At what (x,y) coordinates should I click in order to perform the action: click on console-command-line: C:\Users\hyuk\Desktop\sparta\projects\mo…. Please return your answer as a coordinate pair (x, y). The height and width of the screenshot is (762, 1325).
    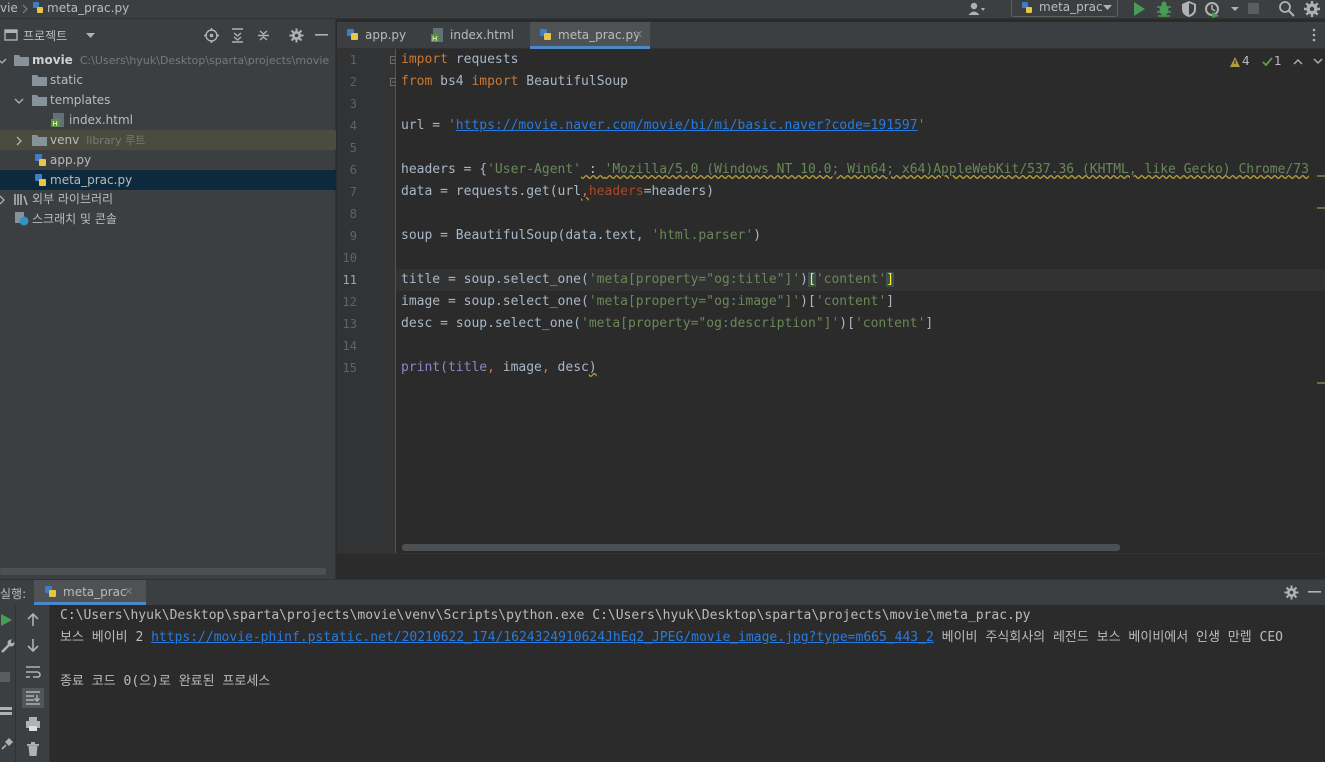
    Looking at the image, I should click on (545, 615).